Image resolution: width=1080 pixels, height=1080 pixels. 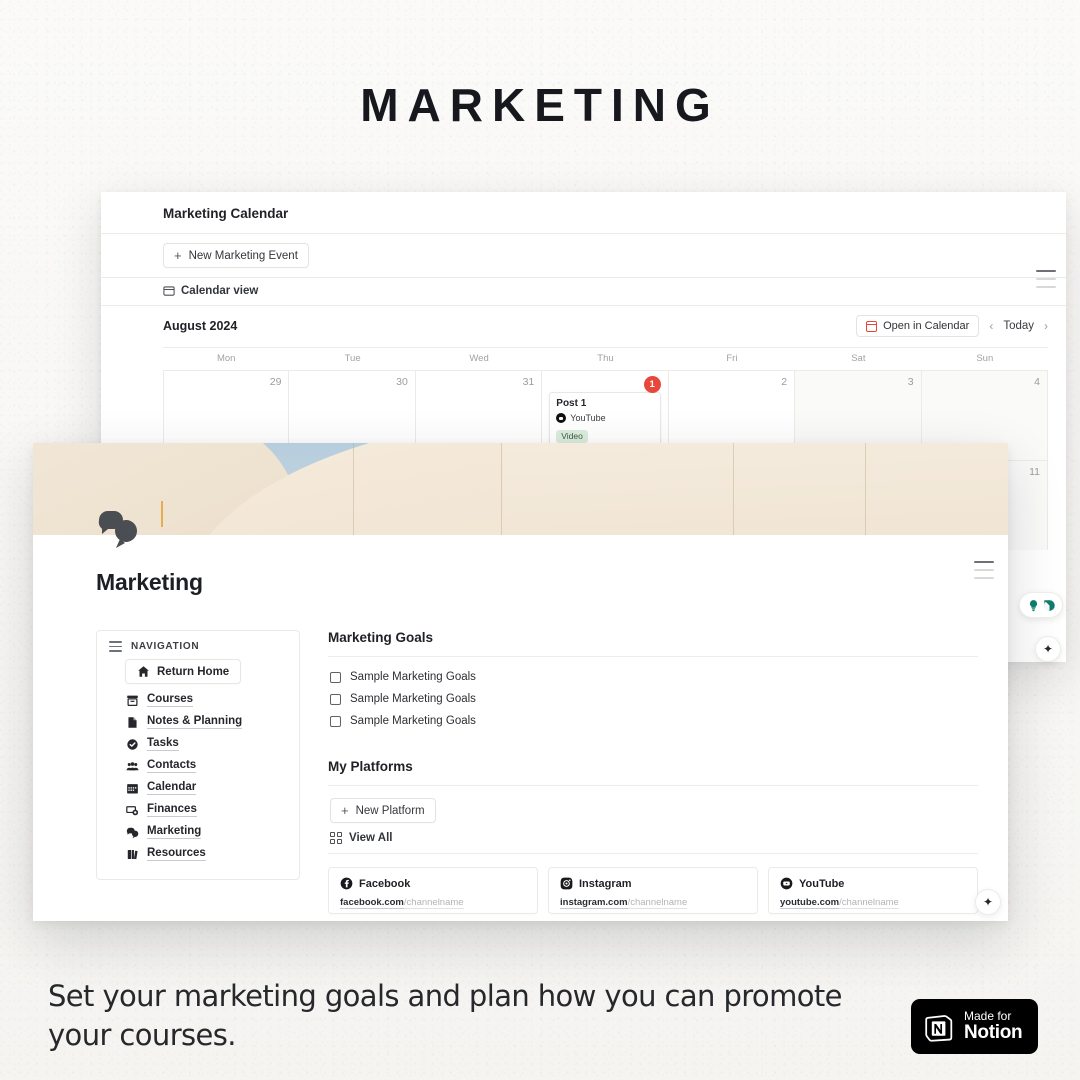 What do you see at coordinates (654, 810) in the screenshot?
I see `new-platform-row: + New Platform` at bounding box center [654, 810].